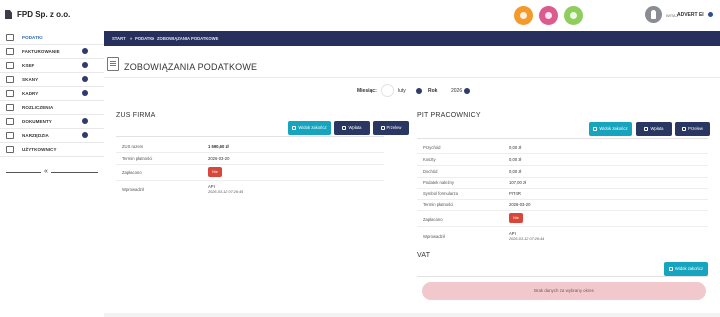 This screenshot has width=720, height=317. I want to click on pit-row-label: Przychód, so click(432, 147).